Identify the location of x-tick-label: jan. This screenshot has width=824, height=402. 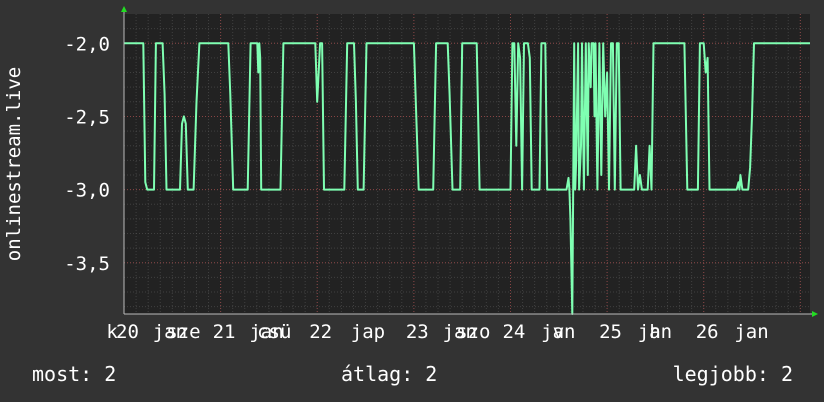
(751, 332).